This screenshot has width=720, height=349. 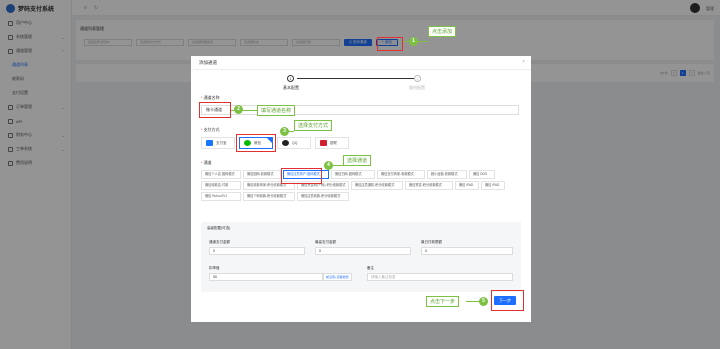 What do you see at coordinates (269, 196) in the screenshot?
I see `channel-option: 微信个码收款-积分收款模式` at bounding box center [269, 196].